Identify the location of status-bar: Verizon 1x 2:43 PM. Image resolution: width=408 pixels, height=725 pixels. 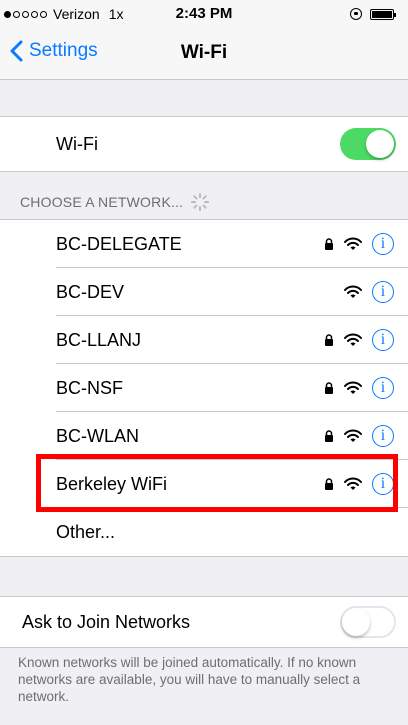
(204, 15).